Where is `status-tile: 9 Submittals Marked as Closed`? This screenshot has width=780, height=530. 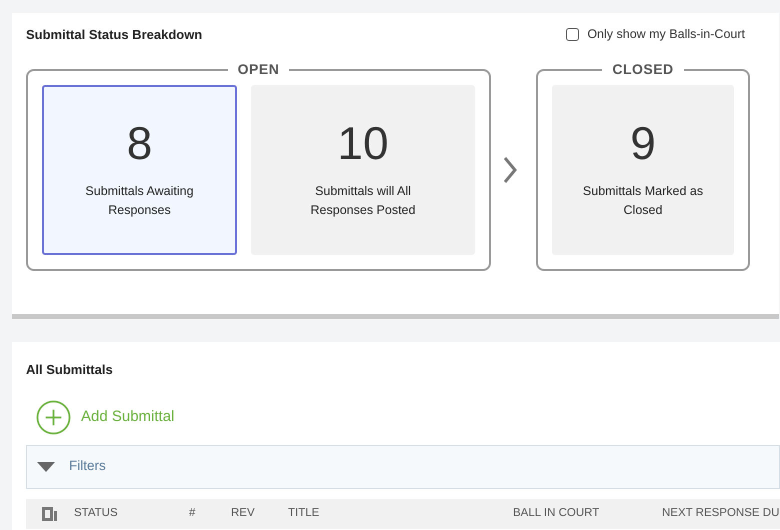
status-tile: 9 Submittals Marked as Closed is located at coordinates (643, 169).